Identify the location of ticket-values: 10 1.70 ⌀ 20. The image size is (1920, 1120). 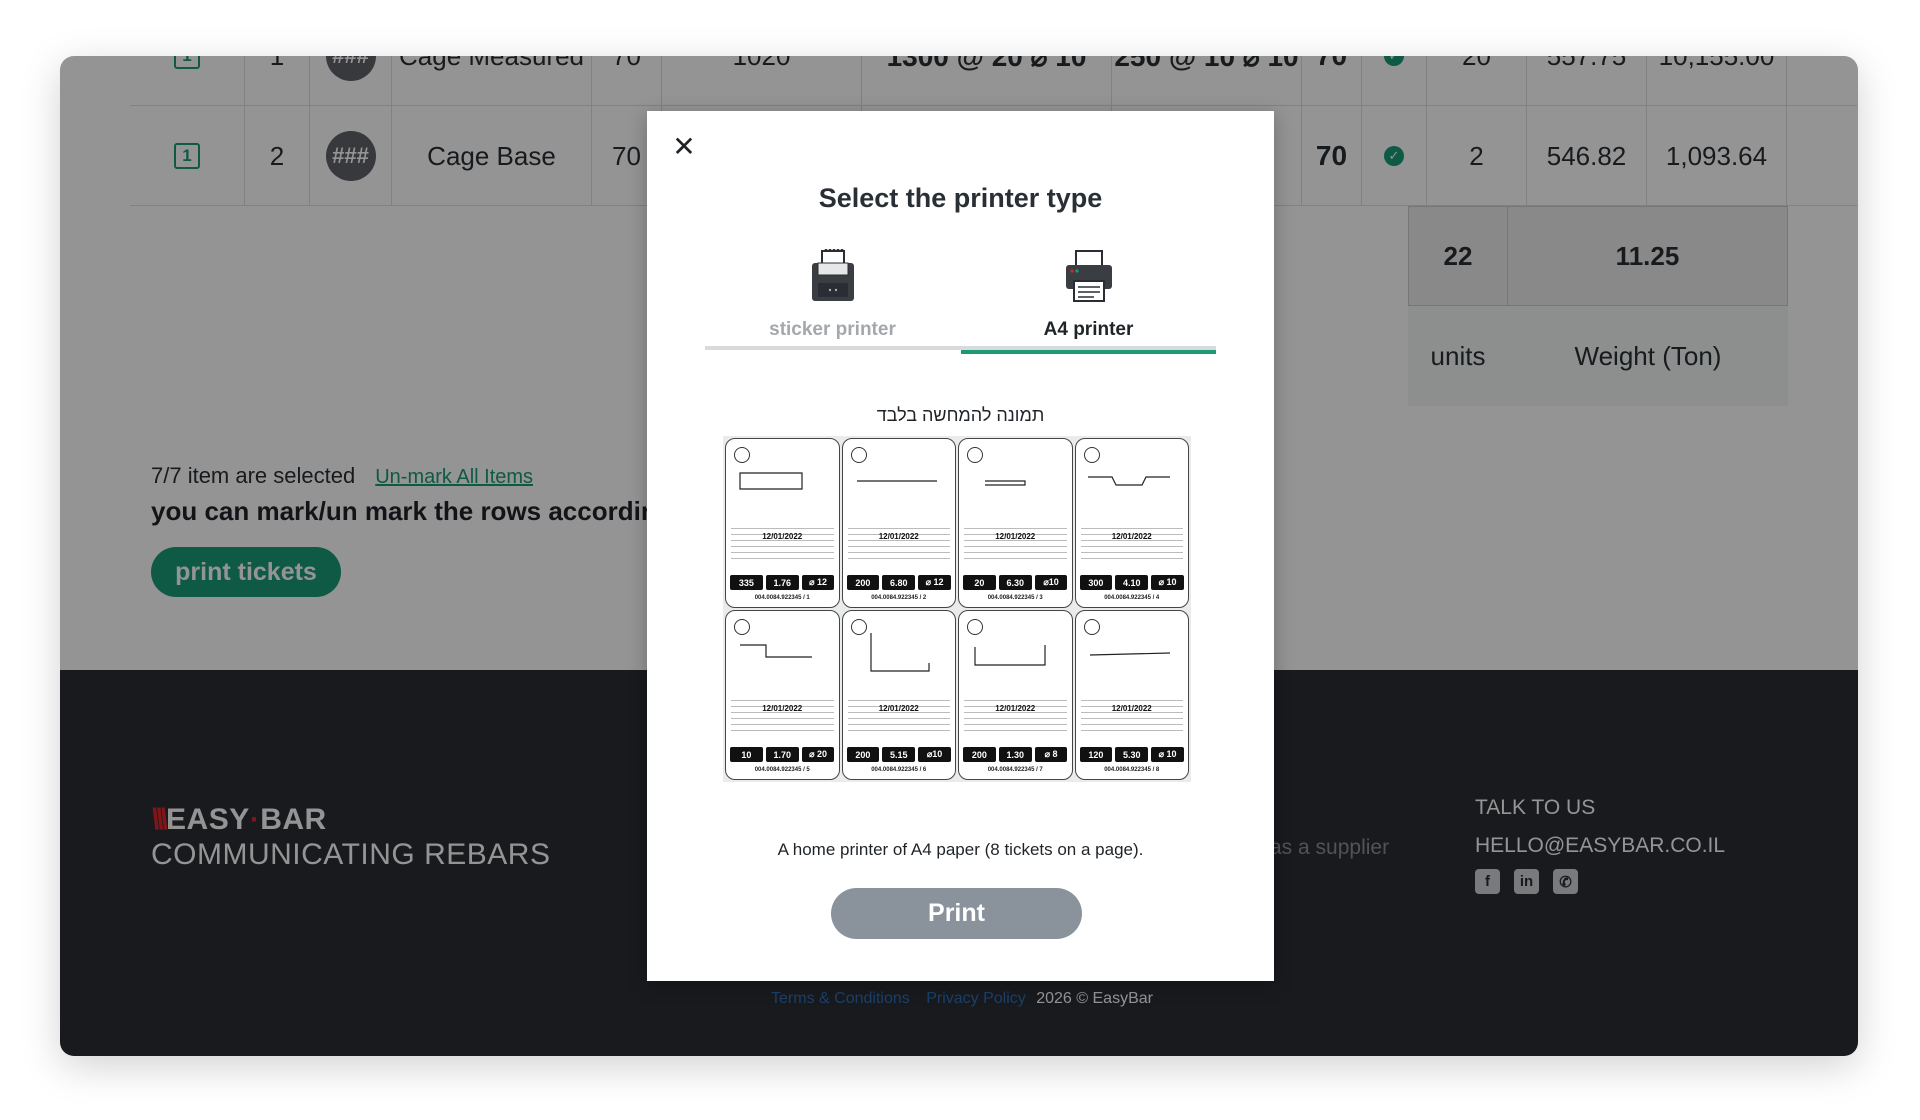
(782, 754).